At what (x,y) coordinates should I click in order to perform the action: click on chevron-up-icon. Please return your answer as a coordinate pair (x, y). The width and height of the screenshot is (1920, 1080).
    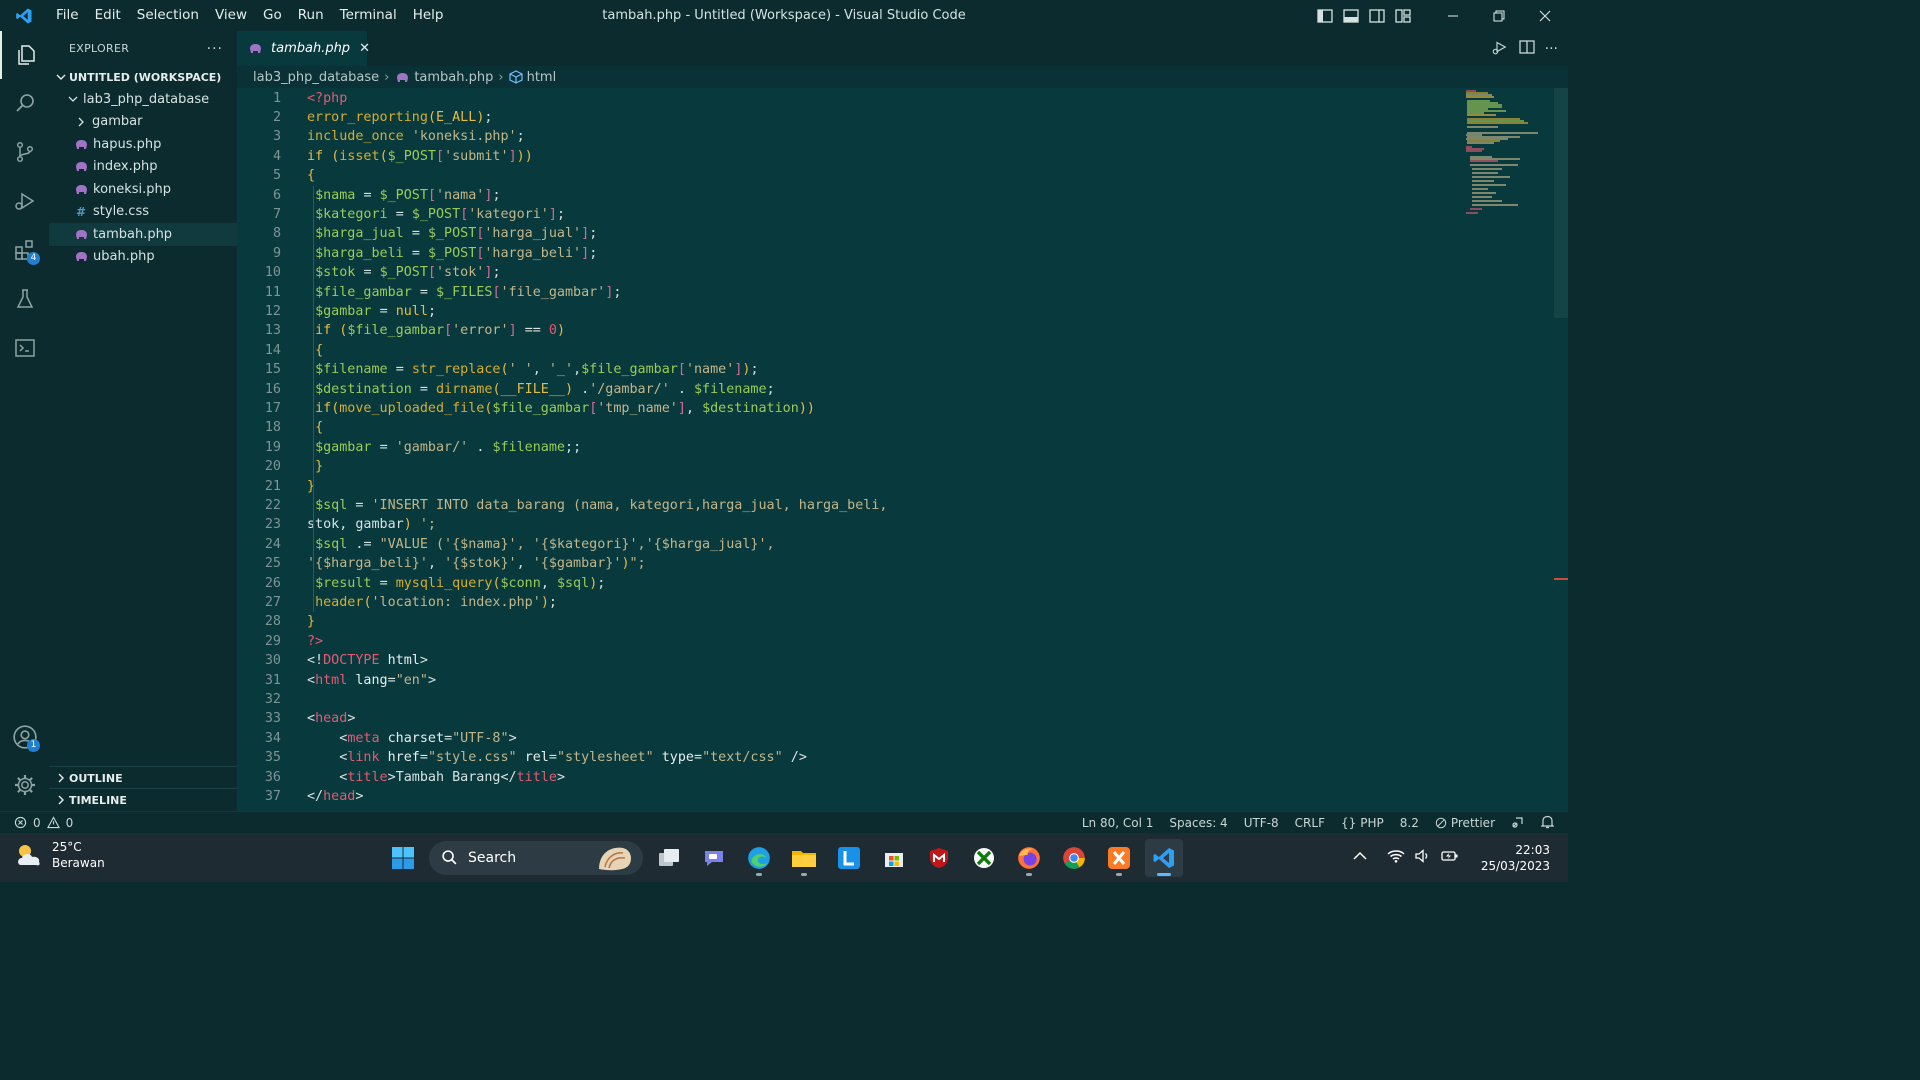
    Looking at the image, I should click on (1360, 857).